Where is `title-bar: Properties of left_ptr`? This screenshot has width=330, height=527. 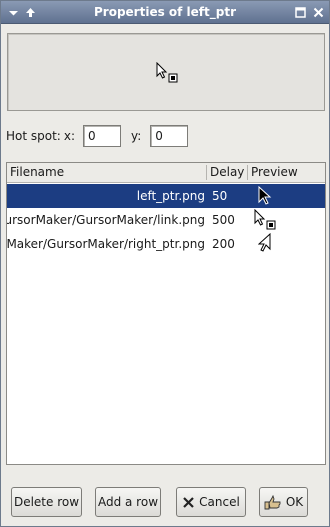
title-bar: Properties of left_ptr is located at coordinates (165, 12).